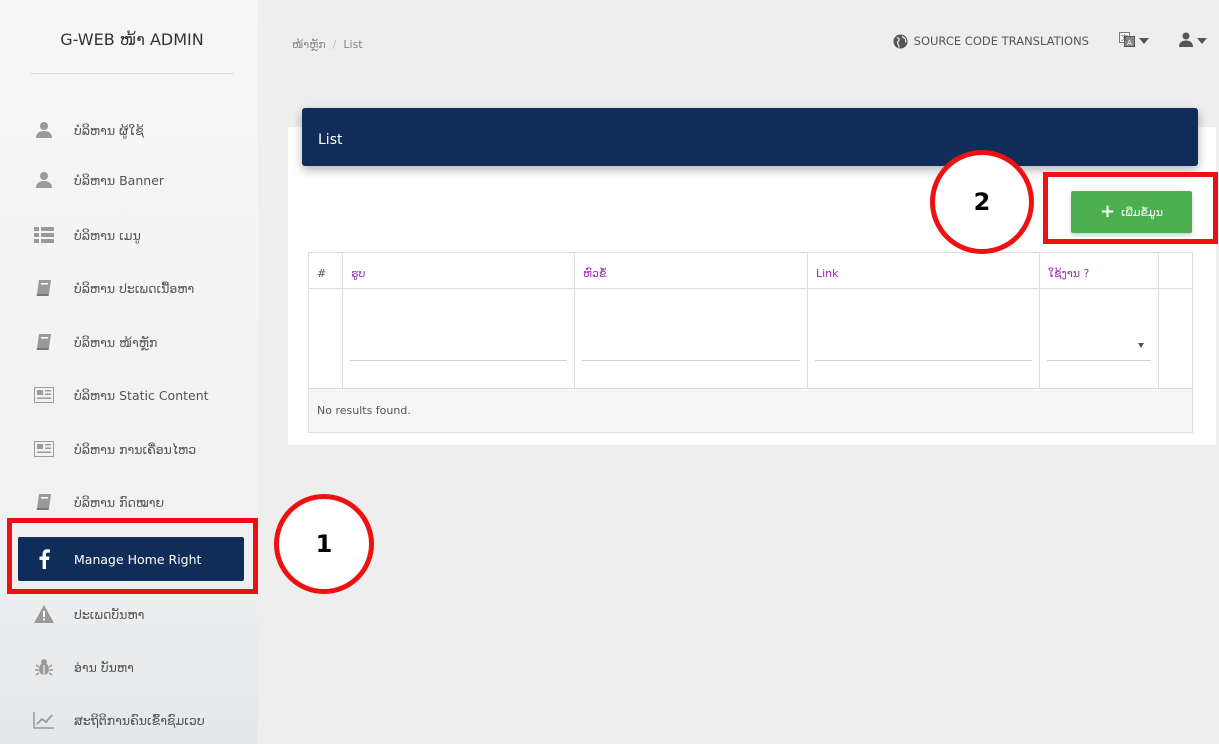  I want to click on sidebar-item-home-page: ບໍລິຫານ ໜ້າຫຼັກ, so click(131, 342).